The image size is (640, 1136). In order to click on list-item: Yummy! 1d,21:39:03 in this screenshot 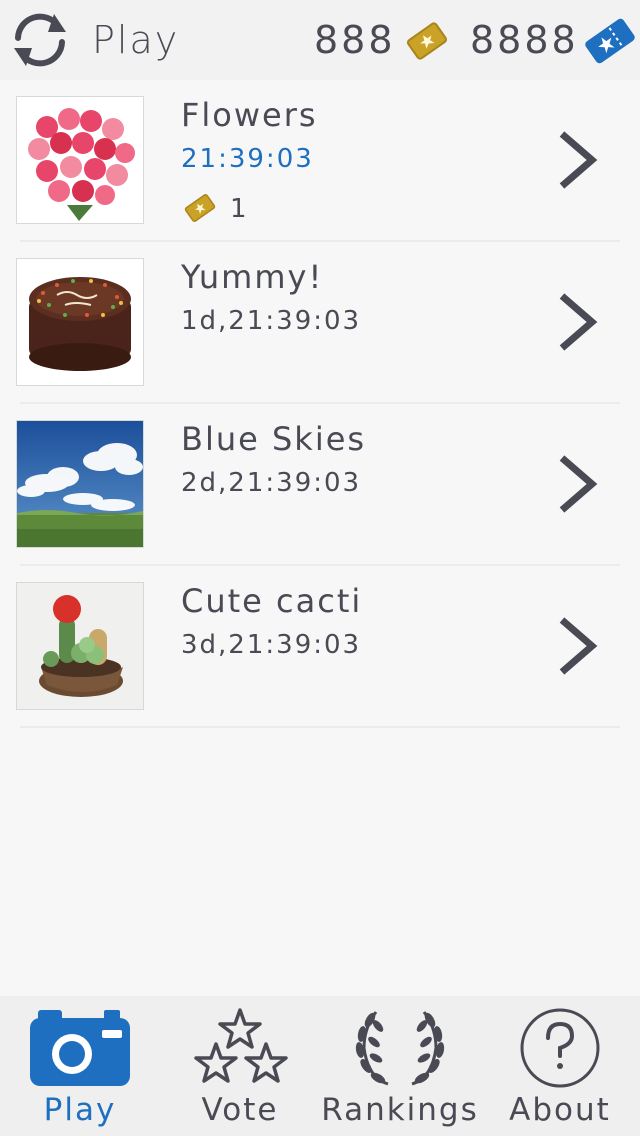, I will do `click(320, 323)`.